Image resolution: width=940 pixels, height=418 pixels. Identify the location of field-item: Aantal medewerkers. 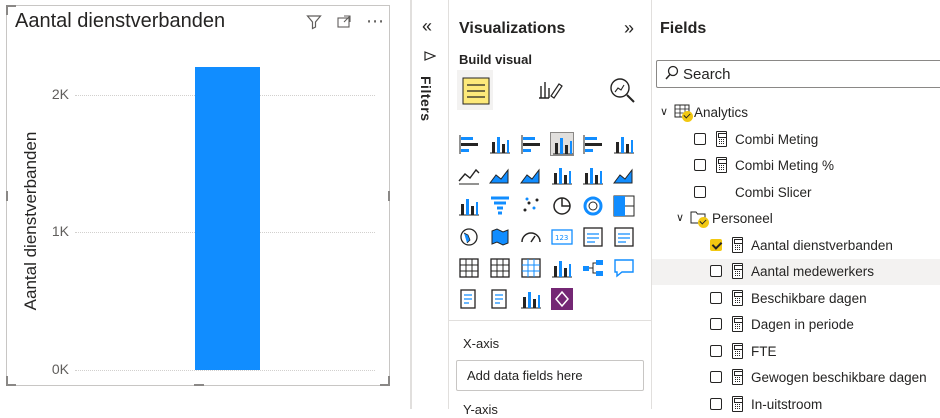
(796, 272).